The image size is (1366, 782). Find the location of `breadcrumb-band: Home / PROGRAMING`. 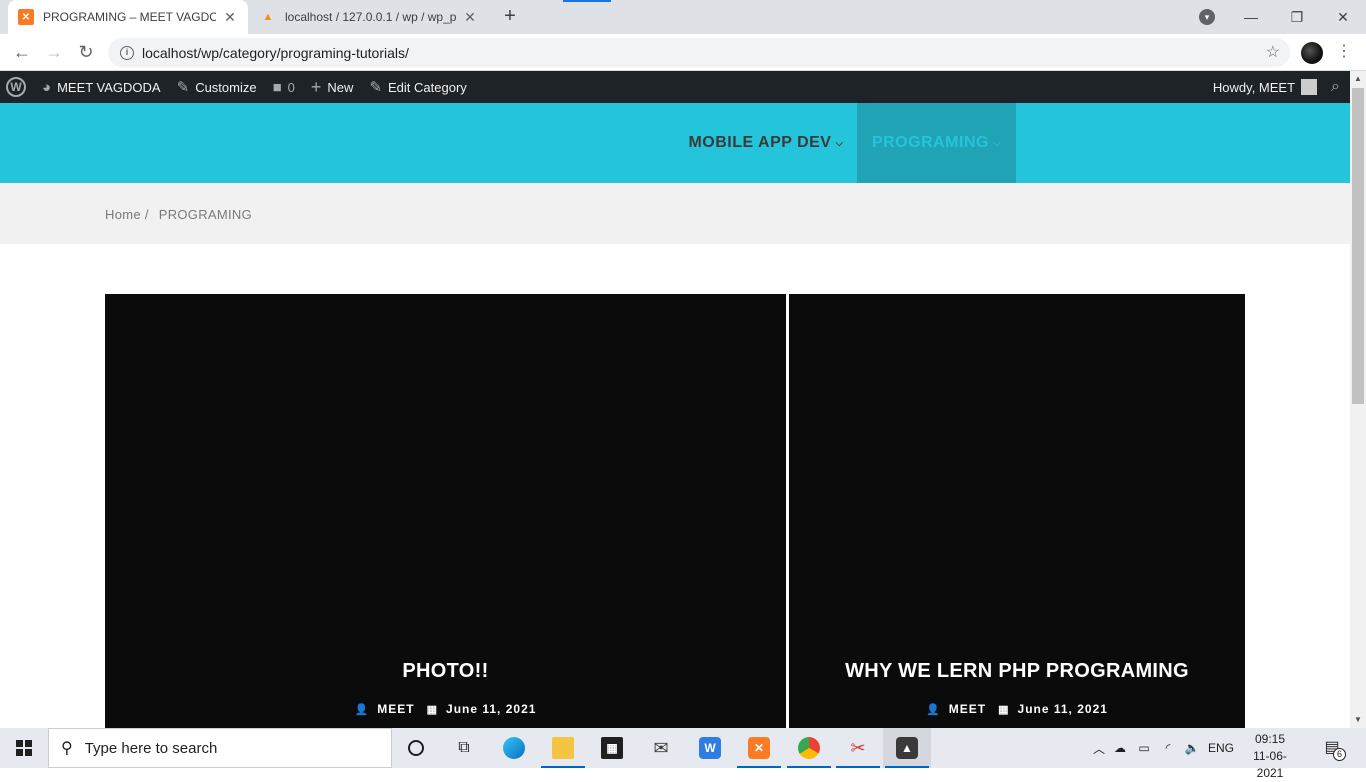

breadcrumb-band: Home / PROGRAMING is located at coordinates (675, 213).